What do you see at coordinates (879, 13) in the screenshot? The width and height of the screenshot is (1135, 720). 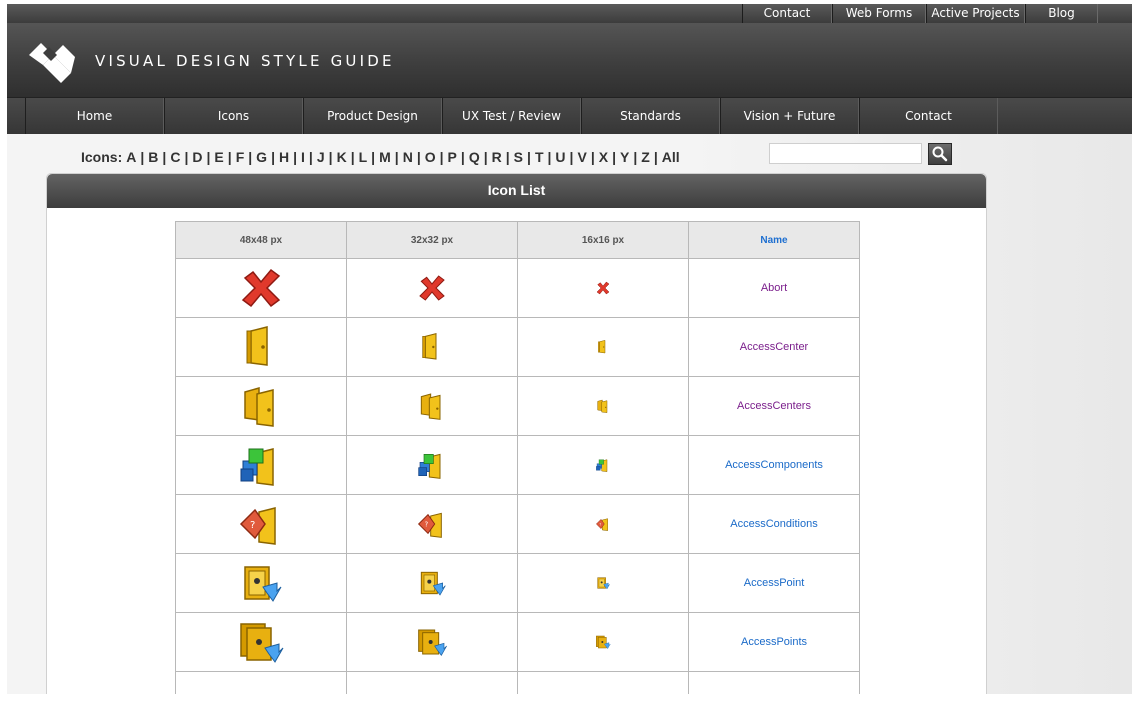 I see `top-link-web-forms: Web Forms` at bounding box center [879, 13].